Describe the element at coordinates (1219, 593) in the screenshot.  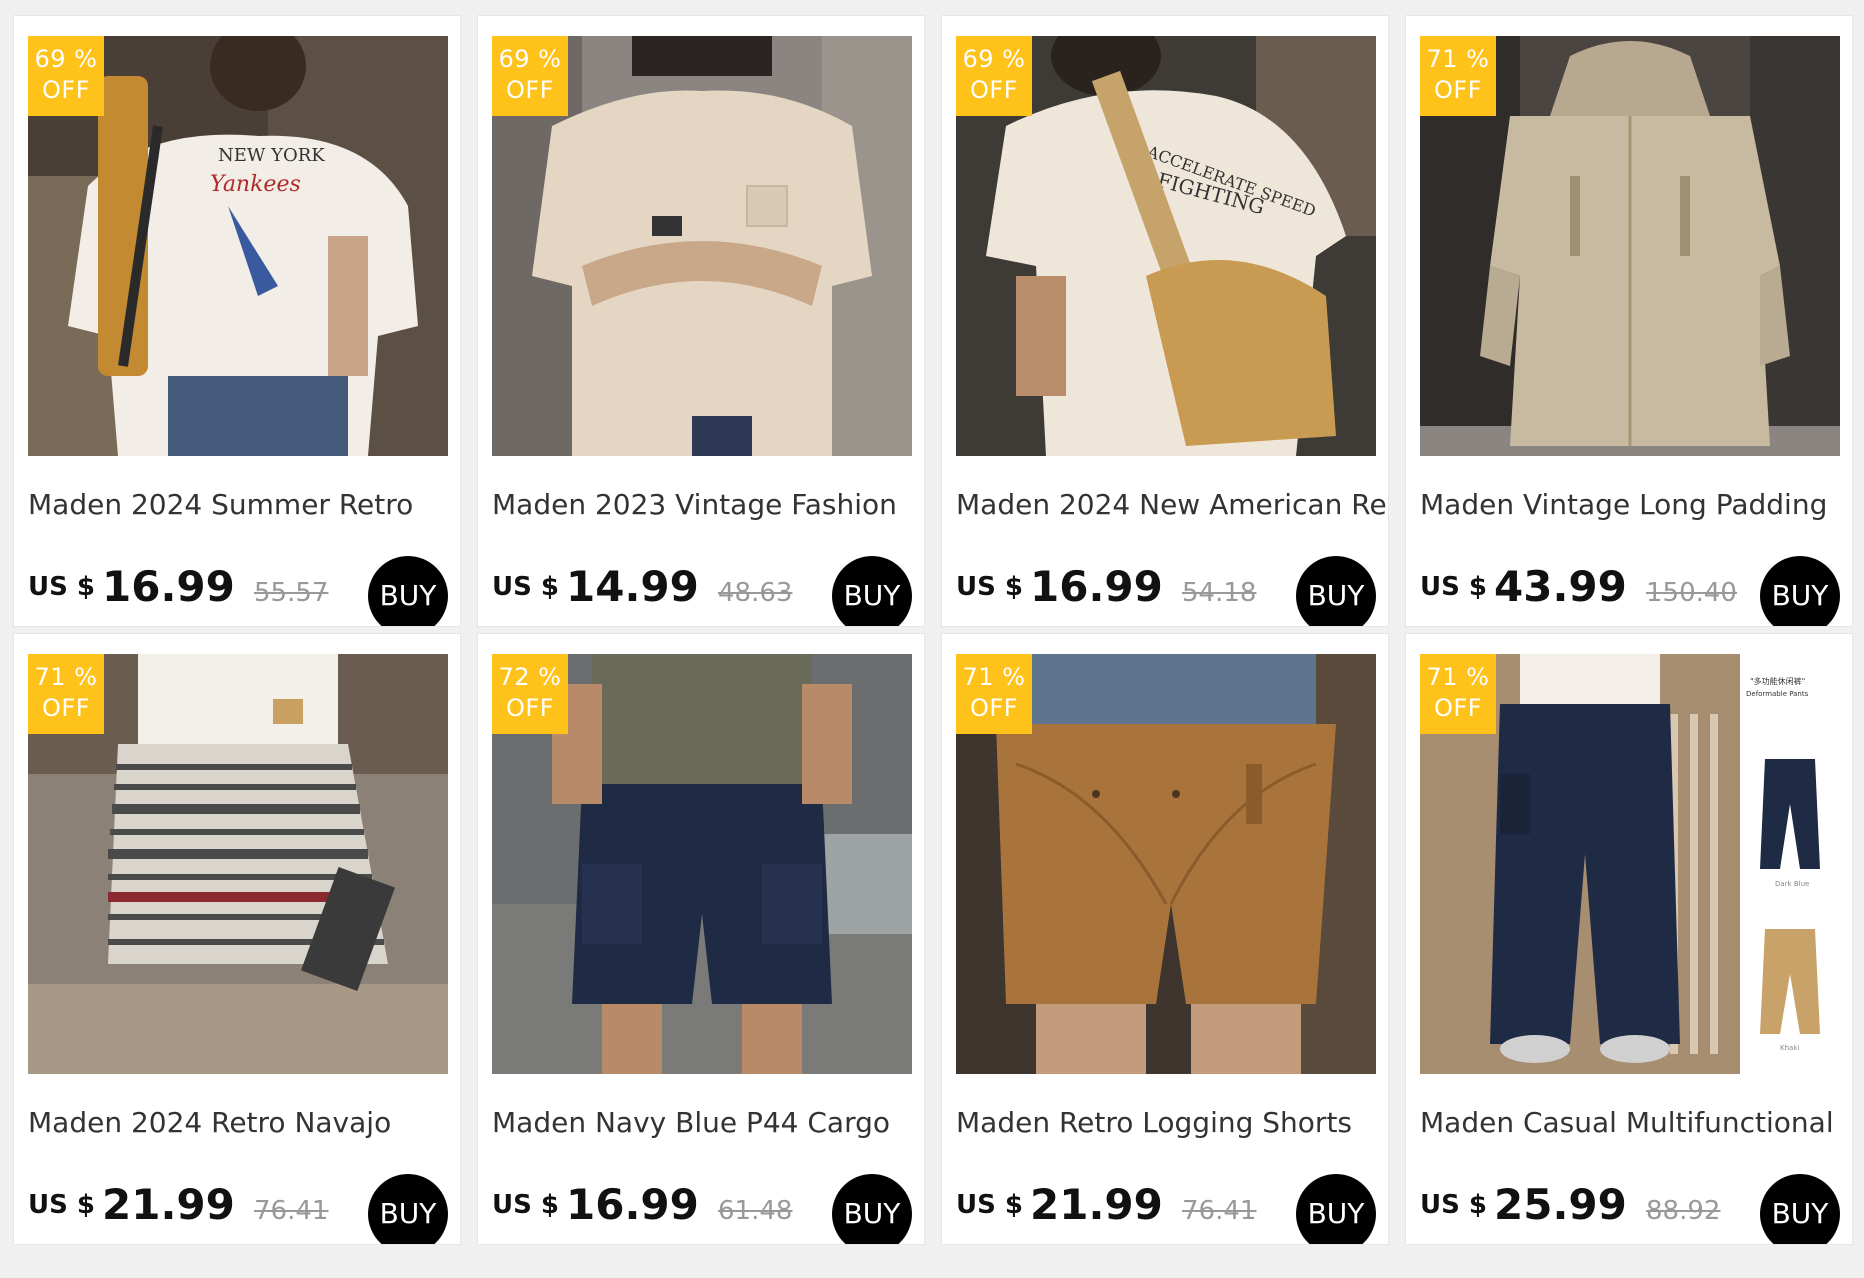
I see `original-price: 54.18` at that location.